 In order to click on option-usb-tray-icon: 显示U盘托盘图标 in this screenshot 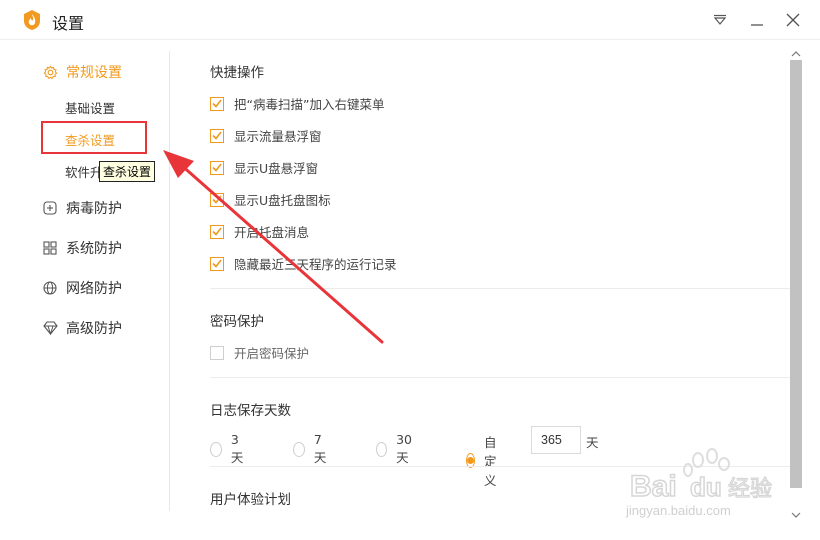, I will do `click(270, 199)`.